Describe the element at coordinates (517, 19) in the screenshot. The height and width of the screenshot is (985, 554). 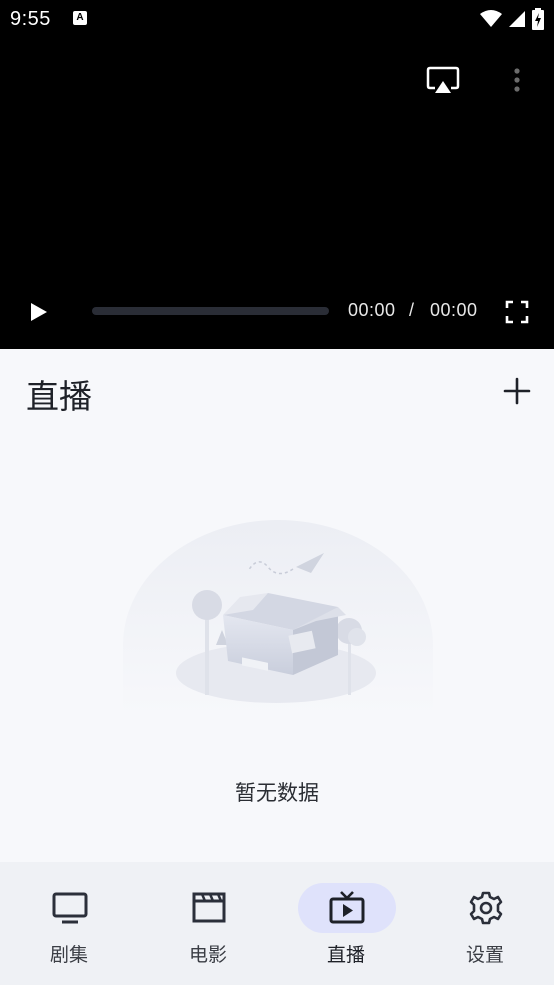
I see `signal-icon` at that location.